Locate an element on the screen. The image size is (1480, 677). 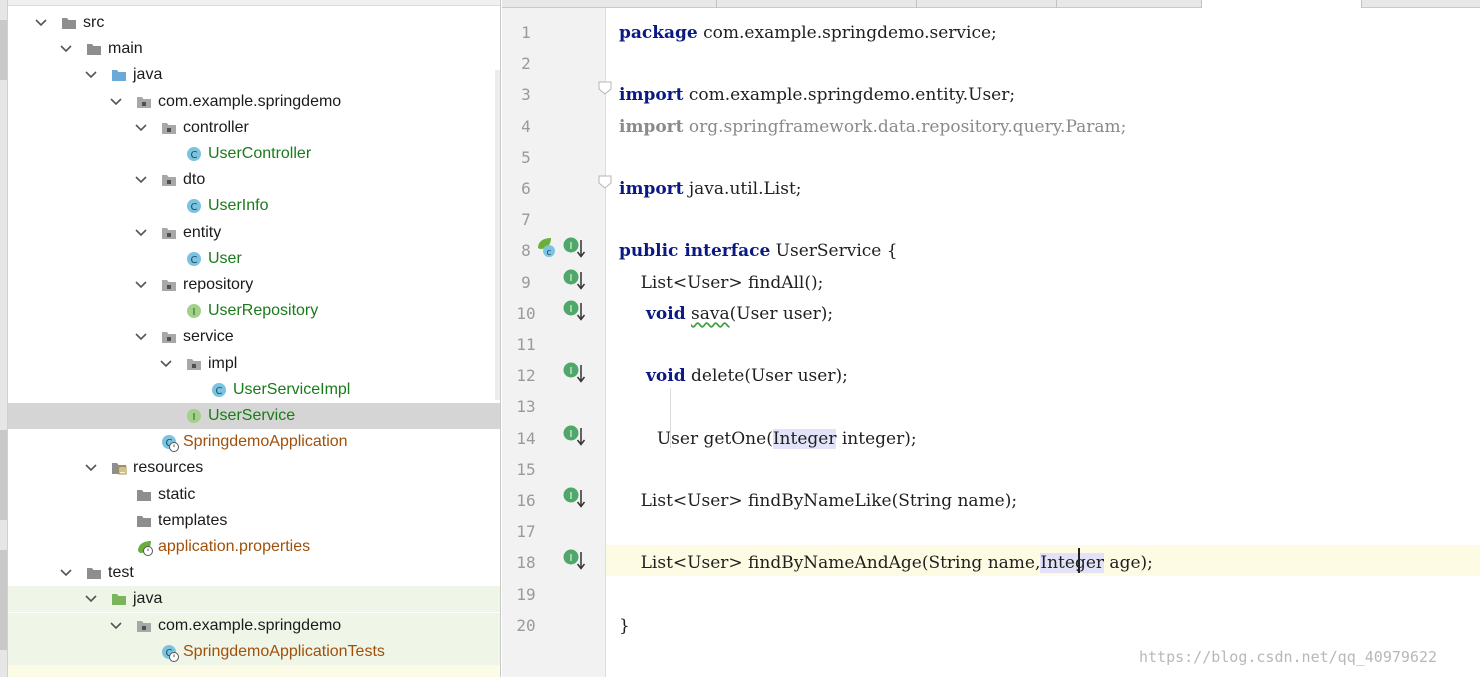
tree-node-userserviceimpl: C UserServiceImpl is located at coordinates (254, 390).